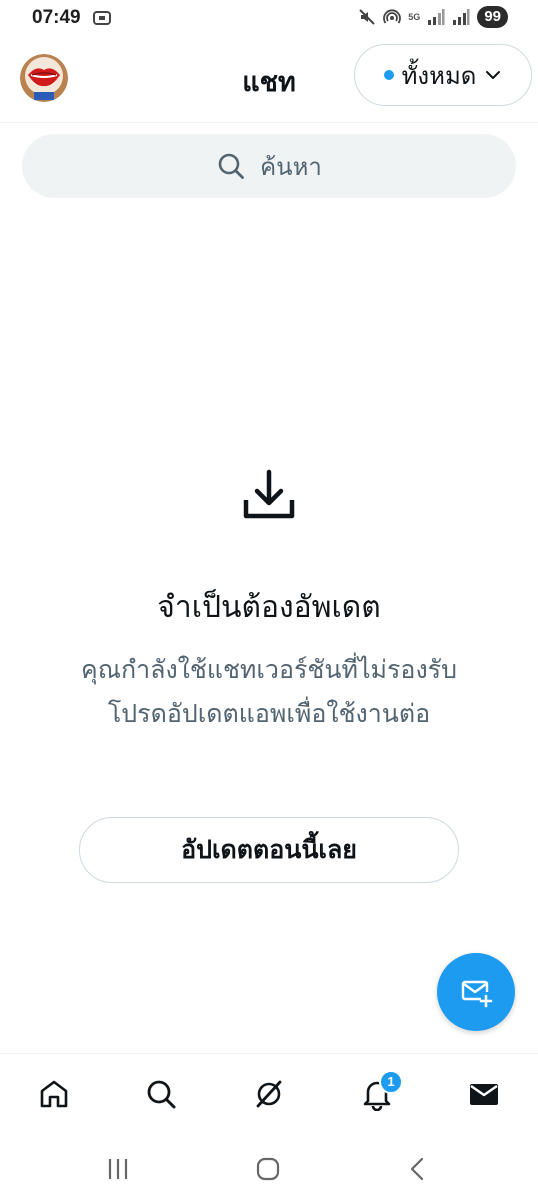 The width and height of the screenshot is (538, 1200). Describe the element at coordinates (269, 18) in the screenshot. I see `status-bar: 07:49 5G 99` at that location.